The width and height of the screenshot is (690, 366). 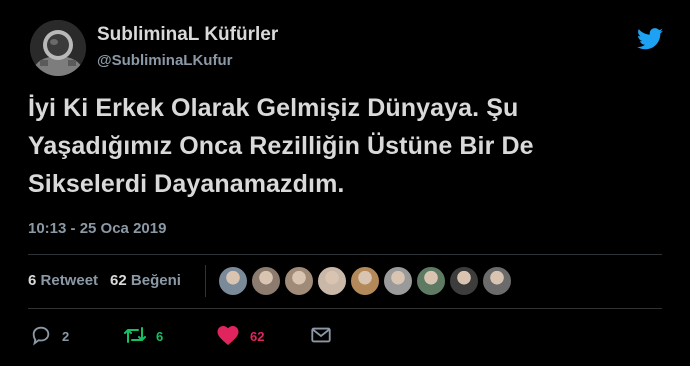 I want to click on tweet-text-line: Sikselerdi Dayanamazdım., so click(x=186, y=184).